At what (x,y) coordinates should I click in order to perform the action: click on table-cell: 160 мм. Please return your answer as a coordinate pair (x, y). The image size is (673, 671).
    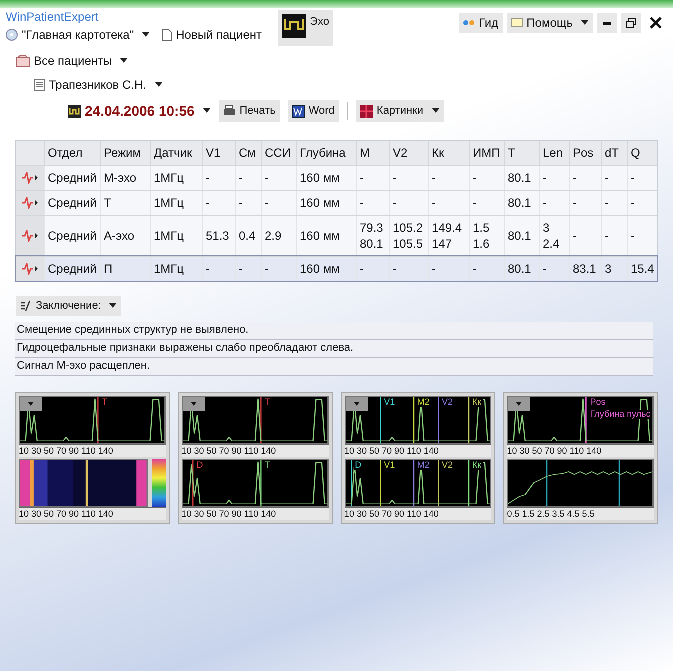
    Looking at the image, I should click on (326, 269).